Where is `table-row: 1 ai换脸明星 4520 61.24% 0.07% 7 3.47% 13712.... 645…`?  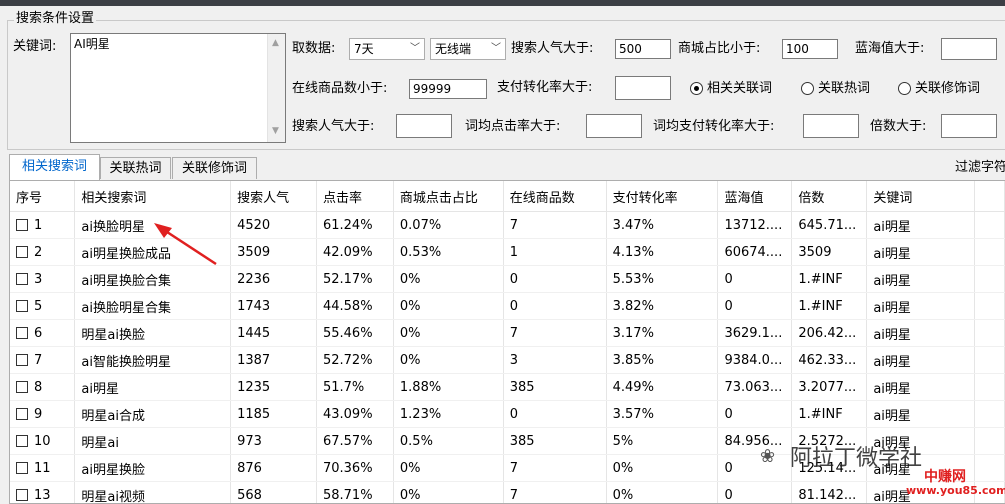
table-row: 1 ai换脸明星 4520 61.24% 0.07% 7 3.47% 13712.... 645… is located at coordinates (507, 225).